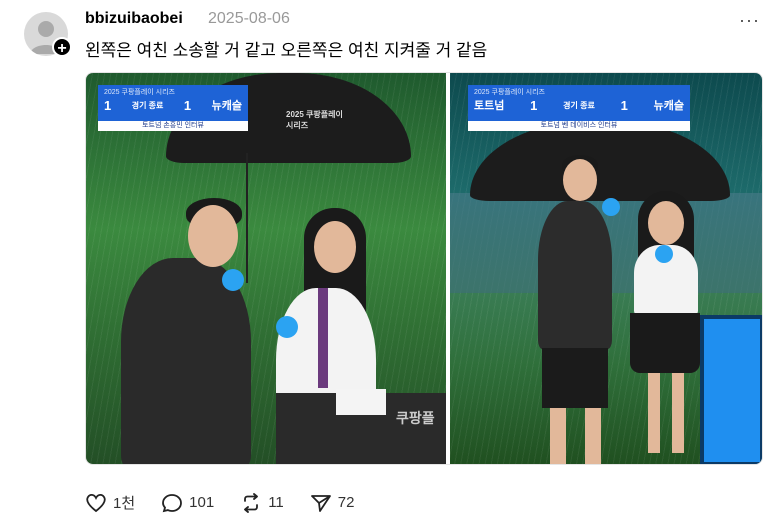 This screenshot has height=522, width=772. Describe the element at coordinates (731, 389) in the screenshot. I see `display-screen` at that location.